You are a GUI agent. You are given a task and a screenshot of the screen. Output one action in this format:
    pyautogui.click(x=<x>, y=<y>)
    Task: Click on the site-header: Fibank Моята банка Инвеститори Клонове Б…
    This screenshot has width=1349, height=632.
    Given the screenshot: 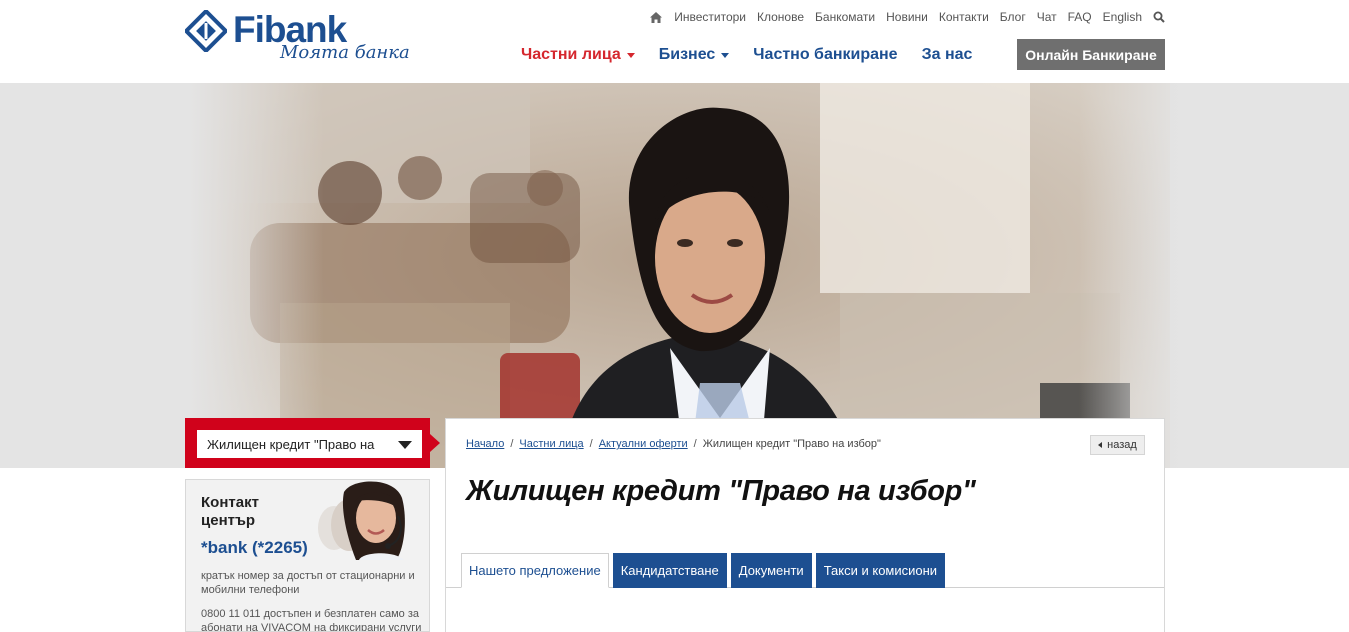 What is the action you would take?
    pyautogui.click(x=674, y=41)
    